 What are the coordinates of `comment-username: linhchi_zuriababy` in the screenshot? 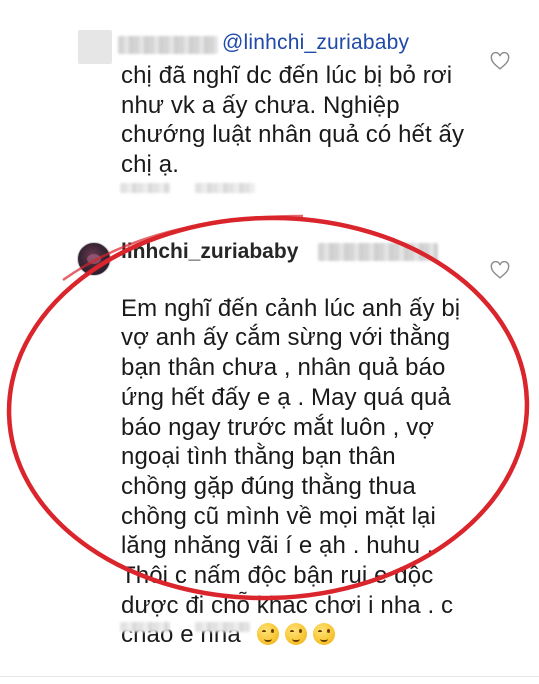 It's located at (209, 252).